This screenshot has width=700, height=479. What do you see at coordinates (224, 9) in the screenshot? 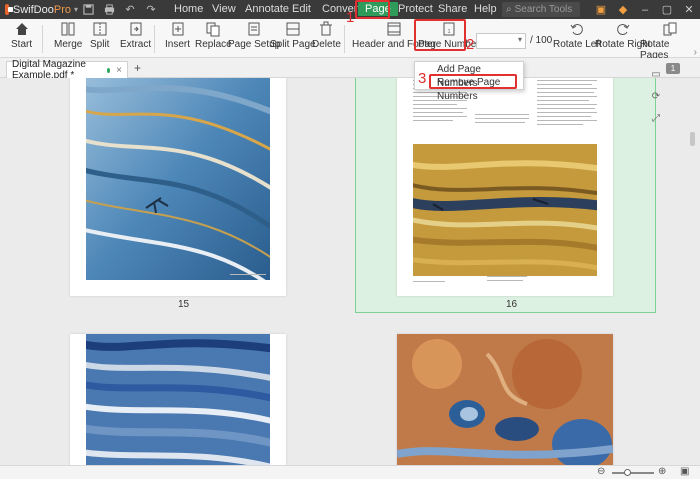
I see `menu-view: View` at bounding box center [224, 9].